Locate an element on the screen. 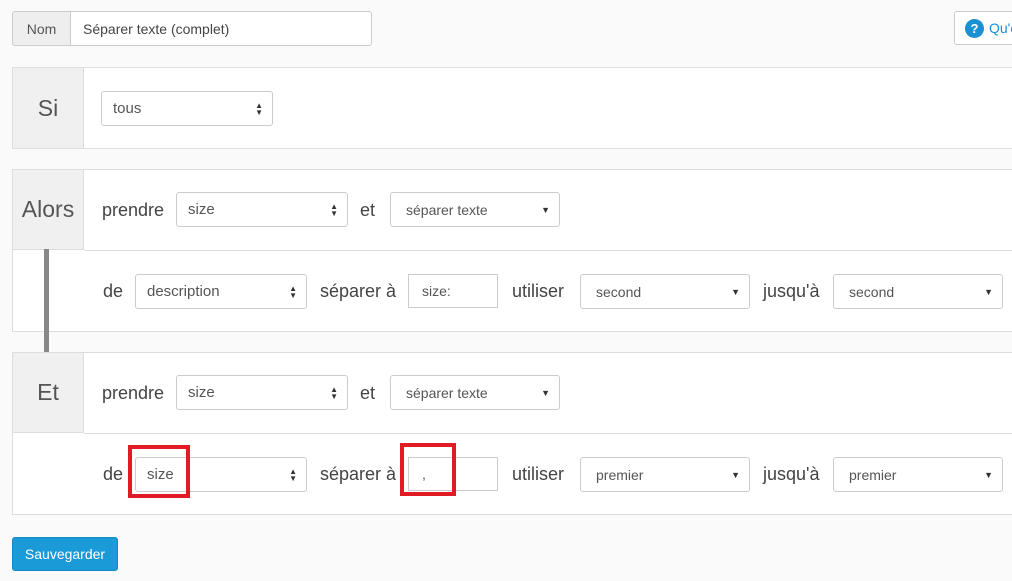 This screenshot has width=1012, height=581. use-select: second ▼ is located at coordinates (665, 291).